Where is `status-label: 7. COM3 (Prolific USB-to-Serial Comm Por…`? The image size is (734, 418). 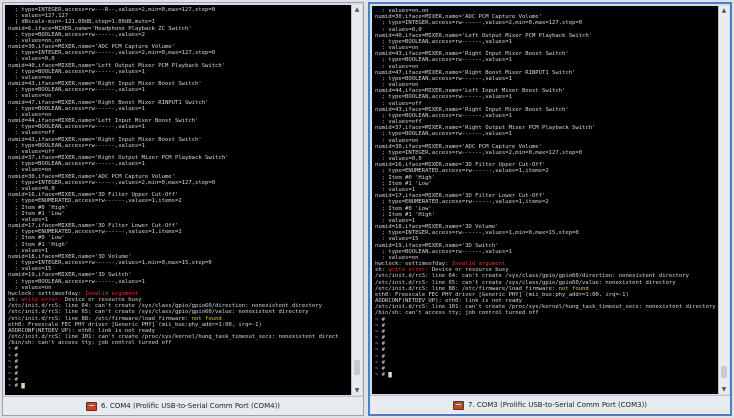 status-label: 7. COM3 (Prolific USB-to-Serial Comm Por… is located at coordinates (557, 405).